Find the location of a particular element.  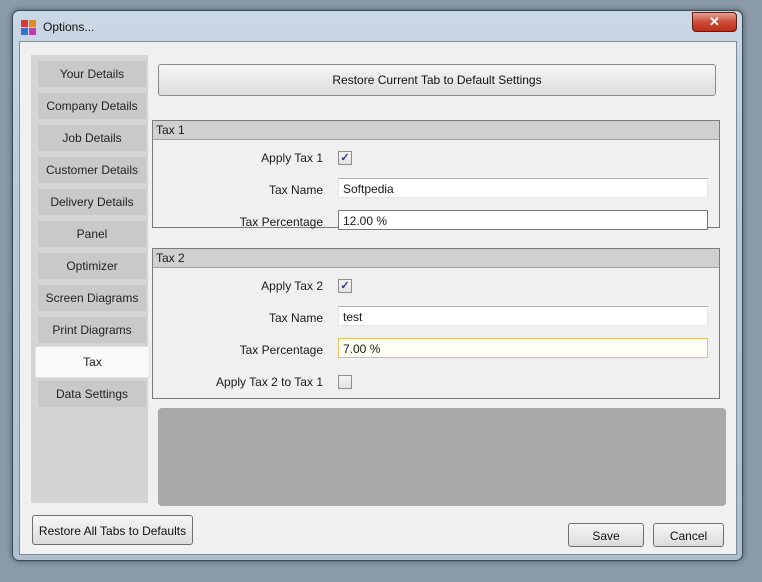

tax1-group-header: Tax 1 is located at coordinates (436, 130).